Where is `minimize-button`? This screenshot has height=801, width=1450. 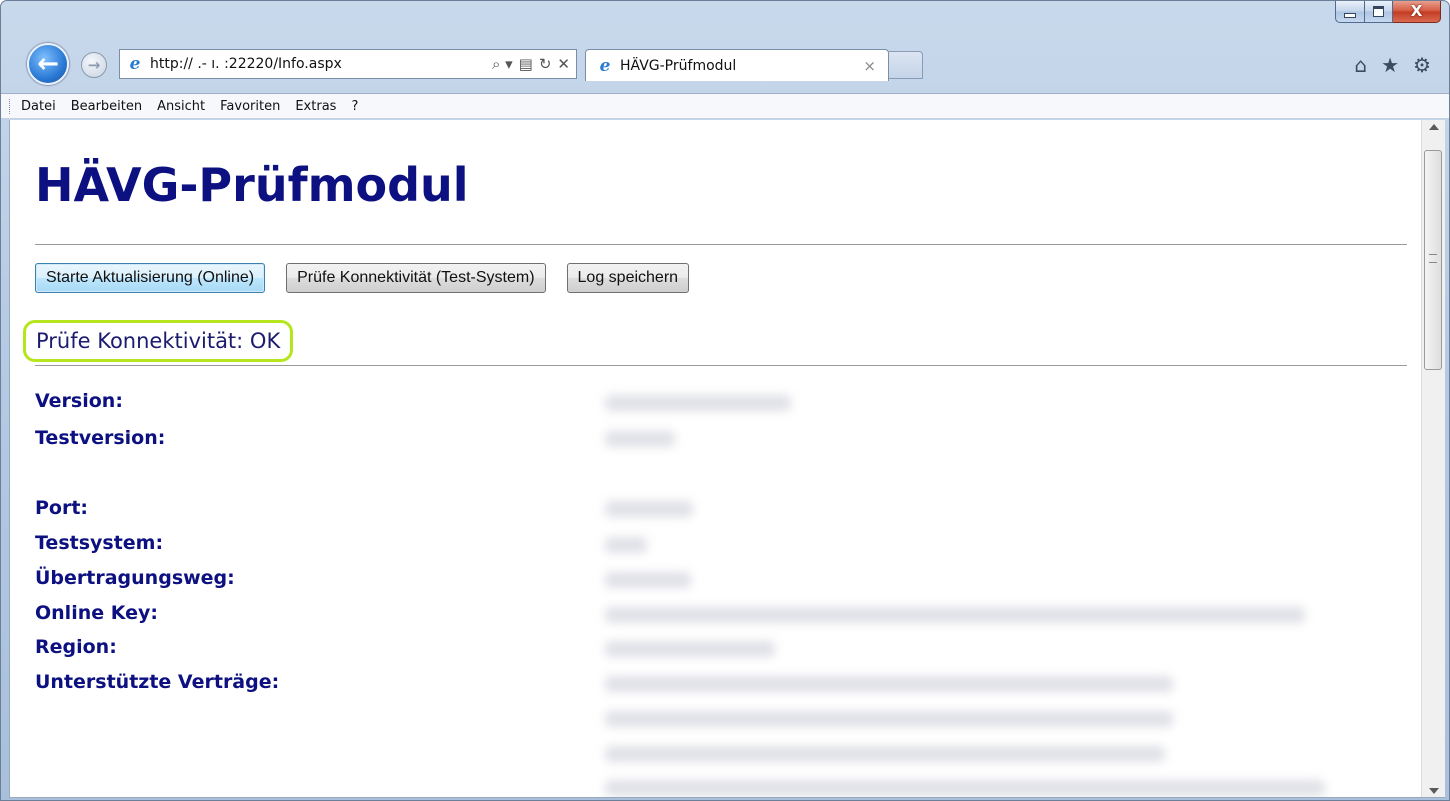 minimize-button is located at coordinates (1350, 12).